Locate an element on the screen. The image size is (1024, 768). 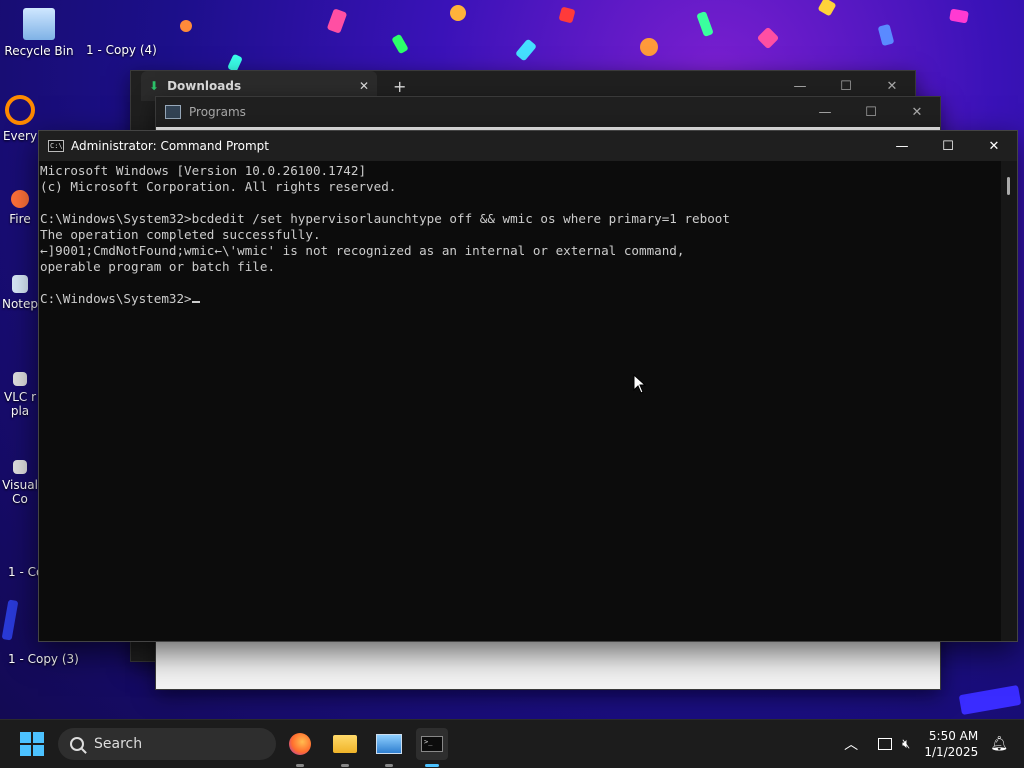
control-panel-icon is located at coordinates (389, 744).